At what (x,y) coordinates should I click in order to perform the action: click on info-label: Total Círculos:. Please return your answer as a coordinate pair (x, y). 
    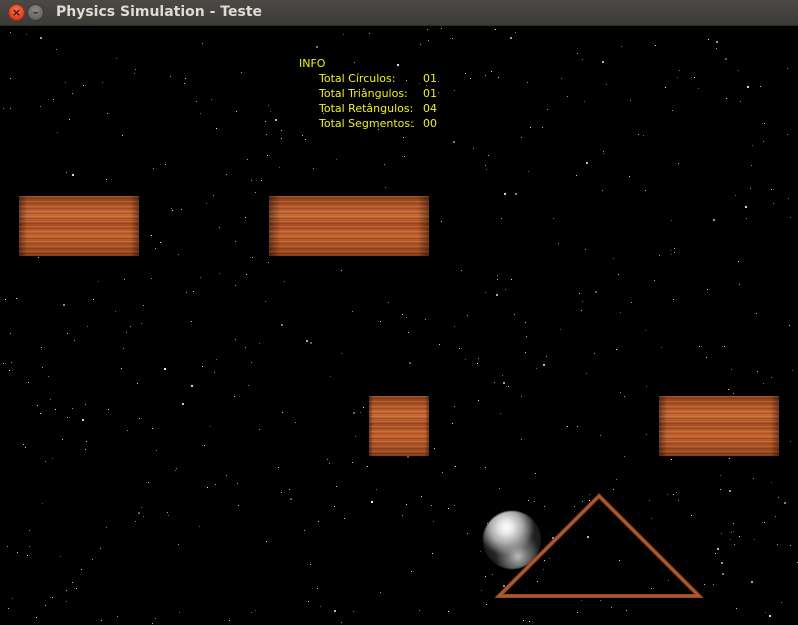
    Looking at the image, I should click on (357, 78).